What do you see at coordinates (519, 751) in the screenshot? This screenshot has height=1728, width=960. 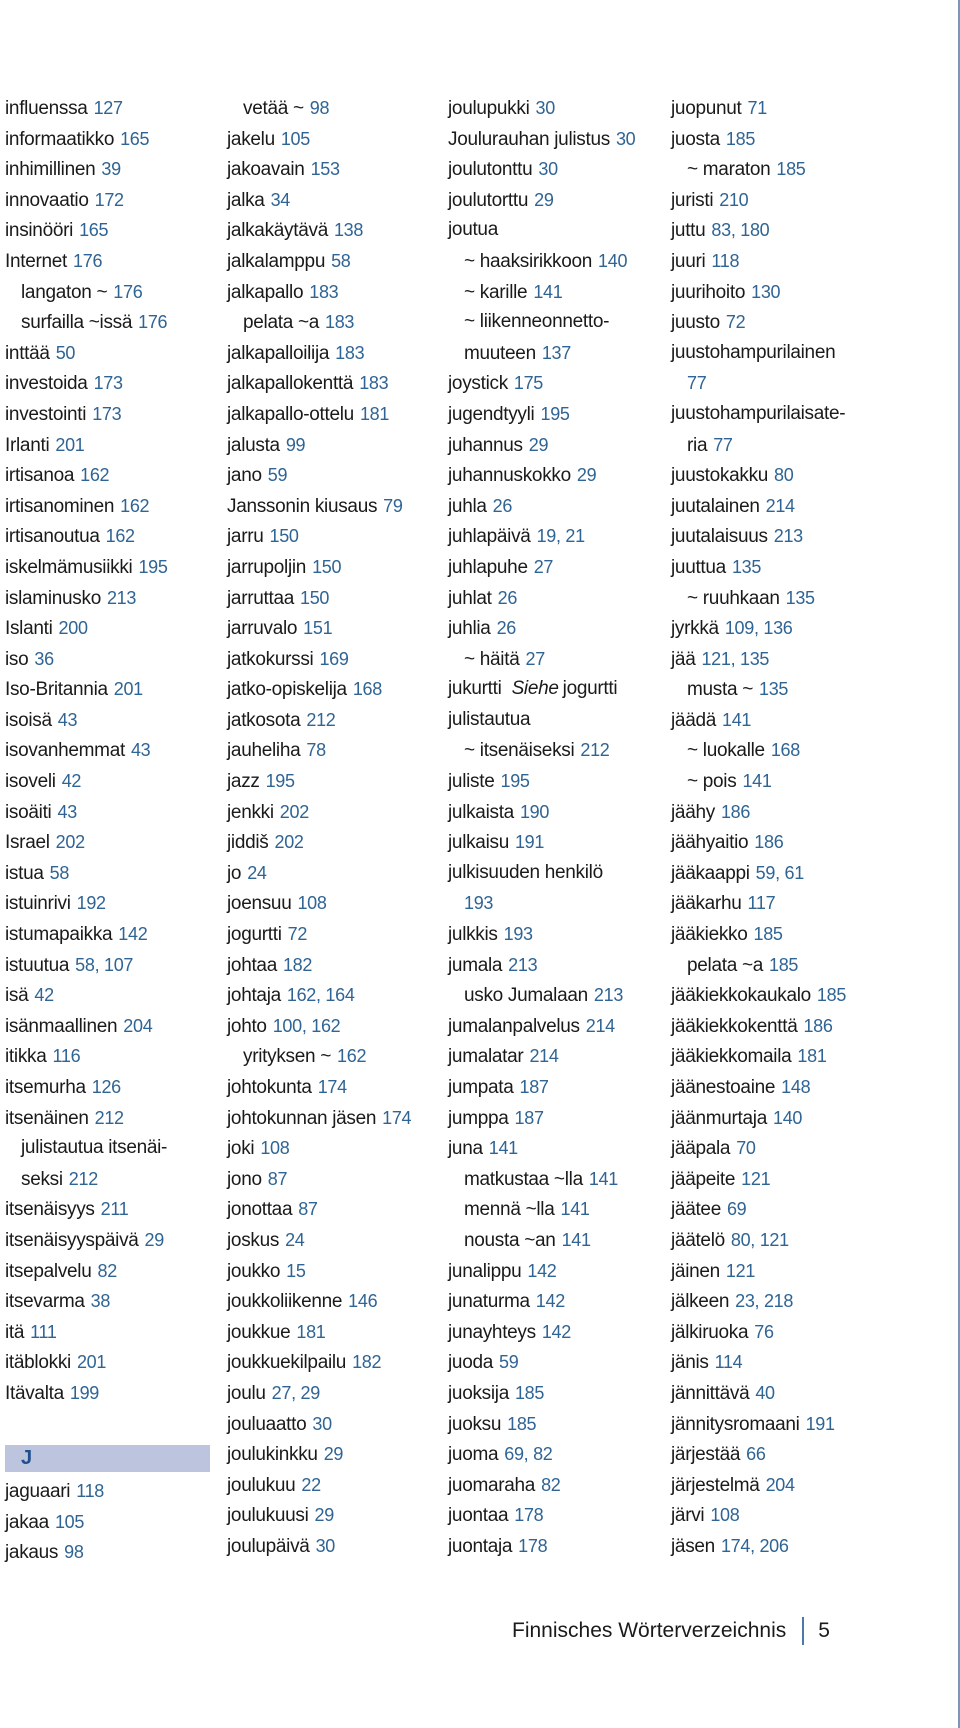 I see `entry-term: ~ itsenäiseksi` at bounding box center [519, 751].